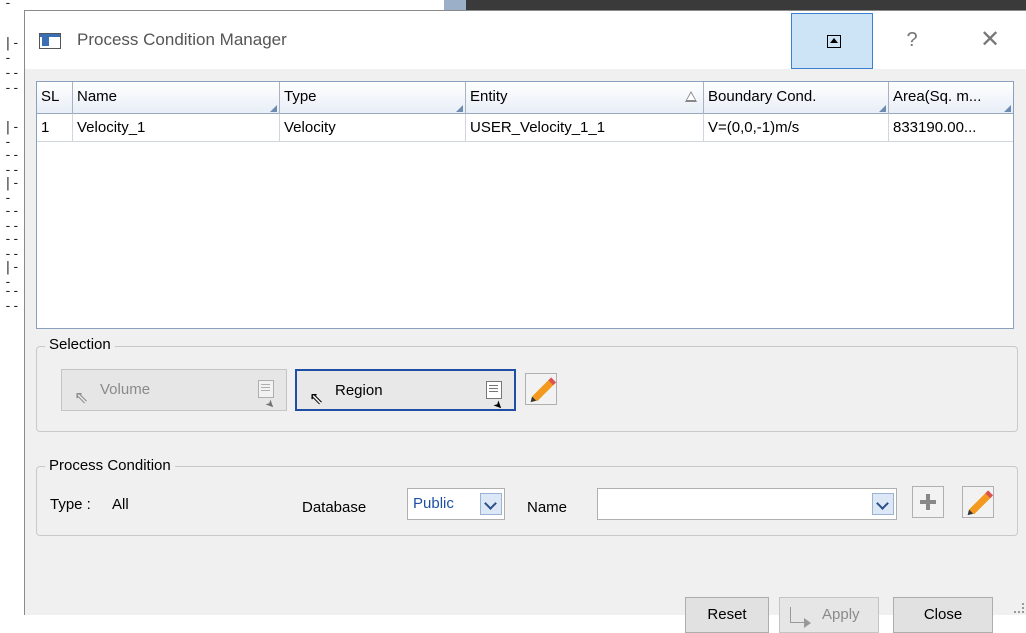 The image size is (1026, 633). Describe the element at coordinates (70, 504) in the screenshot. I see `type-label: Type :` at that location.